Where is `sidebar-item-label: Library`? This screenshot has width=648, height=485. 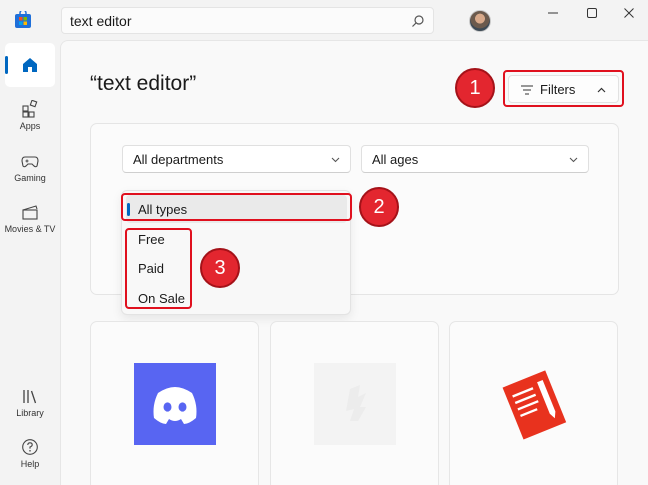
sidebar-item-label: Library is located at coordinates (30, 413).